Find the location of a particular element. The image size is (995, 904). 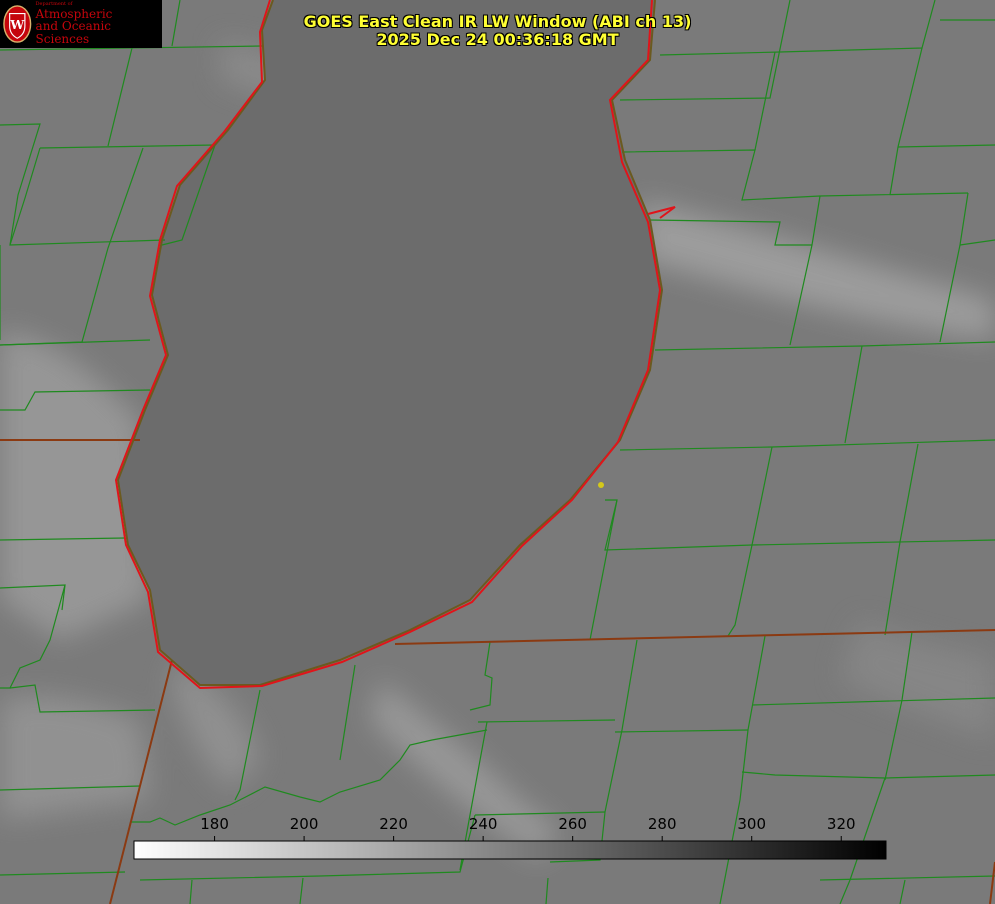

colorbar-tick-label: 240 is located at coordinates (483, 824).